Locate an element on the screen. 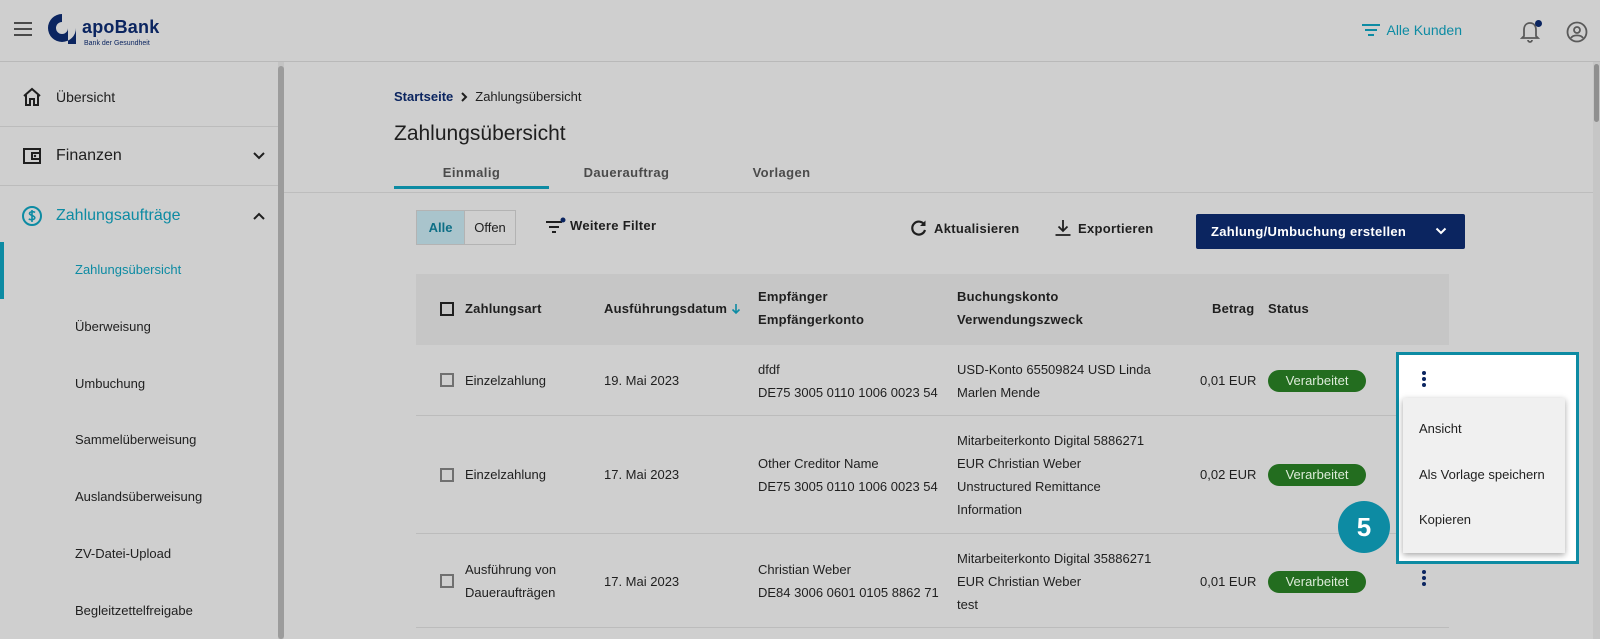 This screenshot has width=1600, height=639. account-icon is located at coordinates (1577, 32).